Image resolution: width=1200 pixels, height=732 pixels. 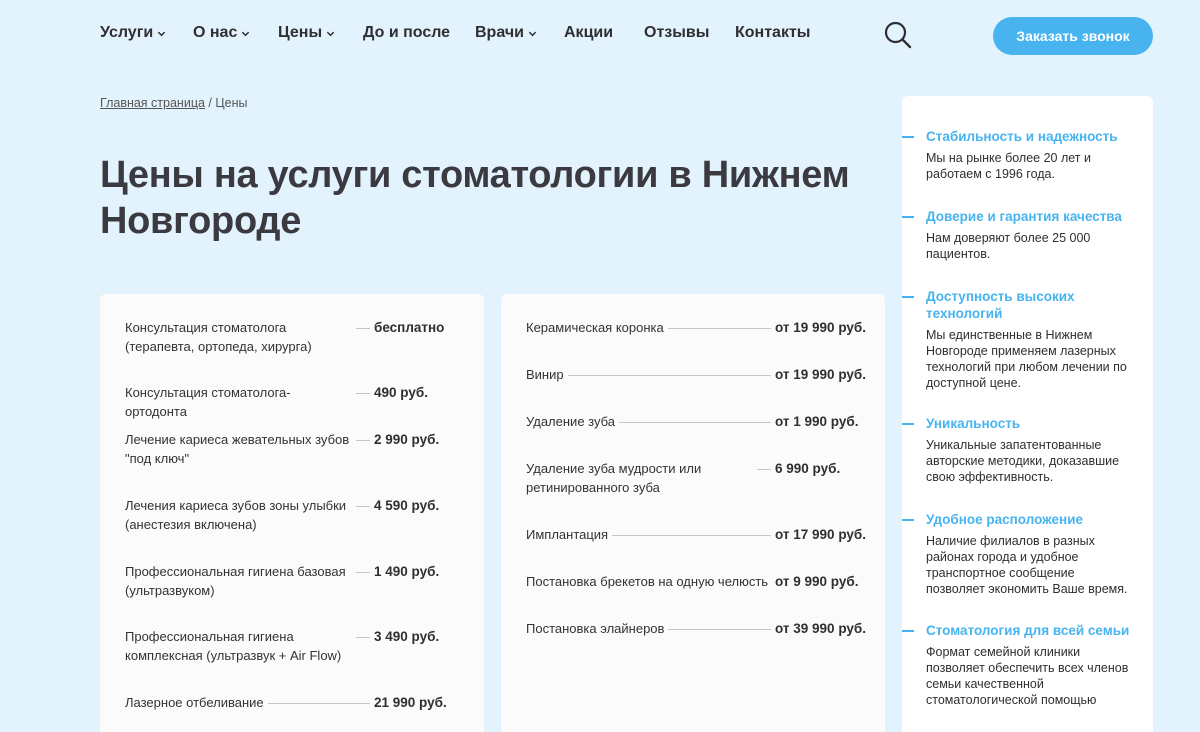 What do you see at coordinates (407, 571) in the screenshot?
I see `service-price: 1 490 руб.` at bounding box center [407, 571].